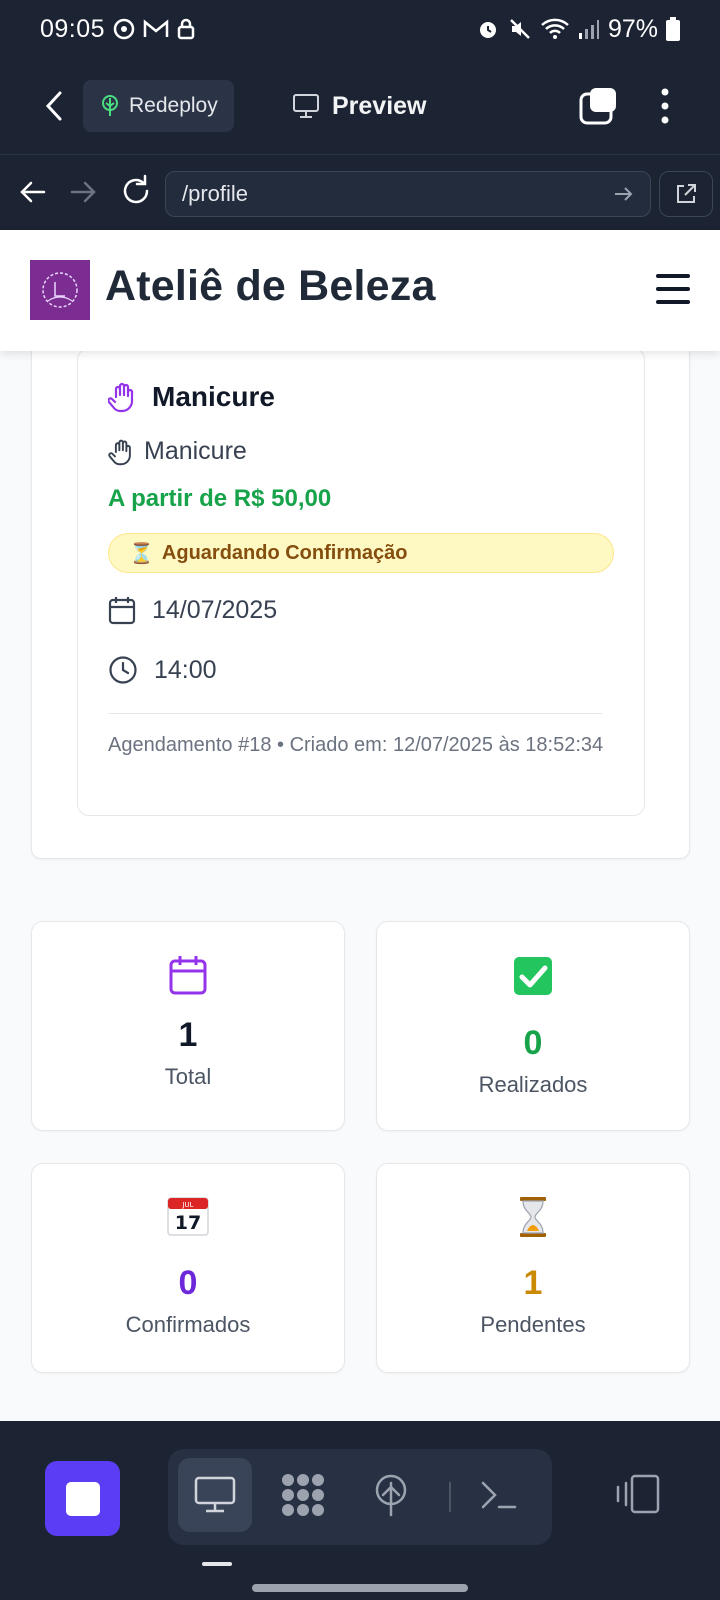 The width and height of the screenshot is (720, 1600). I want to click on tool-deploy, so click(391, 1495).